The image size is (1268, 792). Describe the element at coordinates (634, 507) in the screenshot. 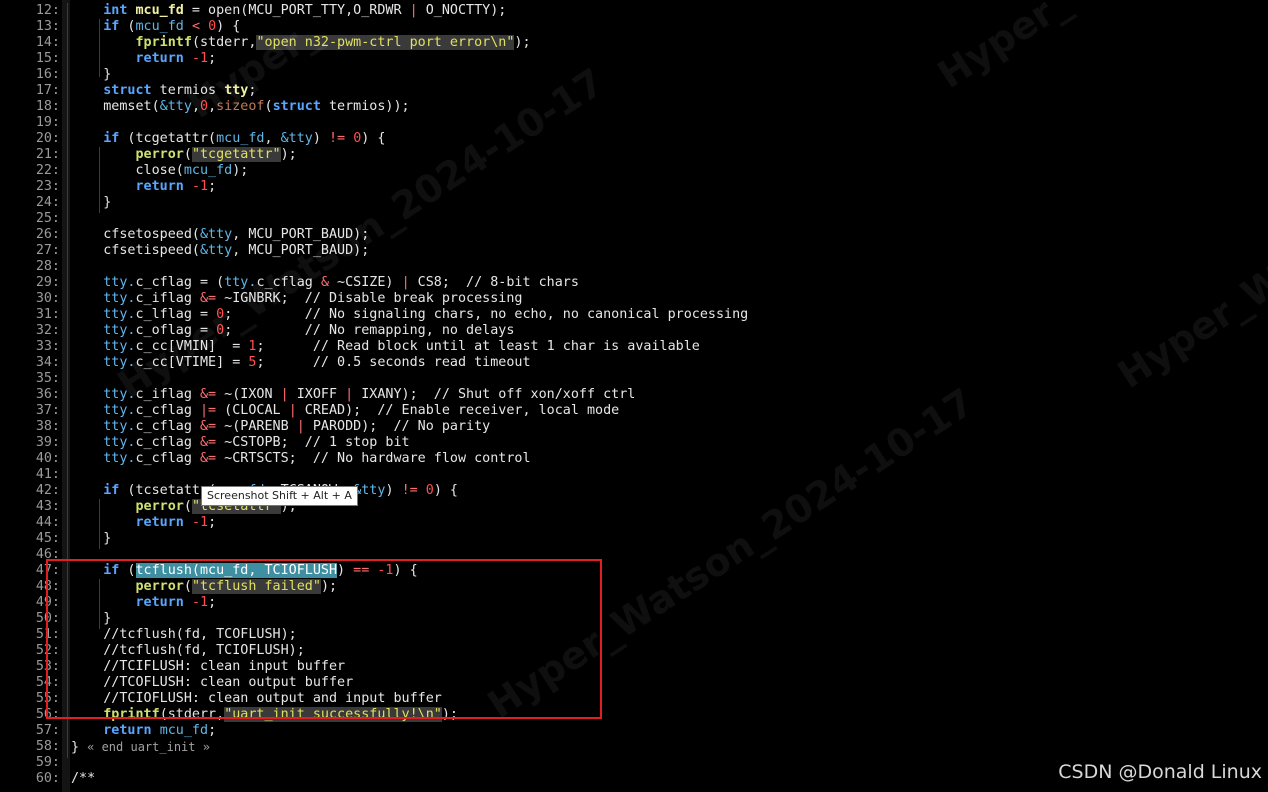

I see `code-line: 43: perror("tcsetattr");` at that location.